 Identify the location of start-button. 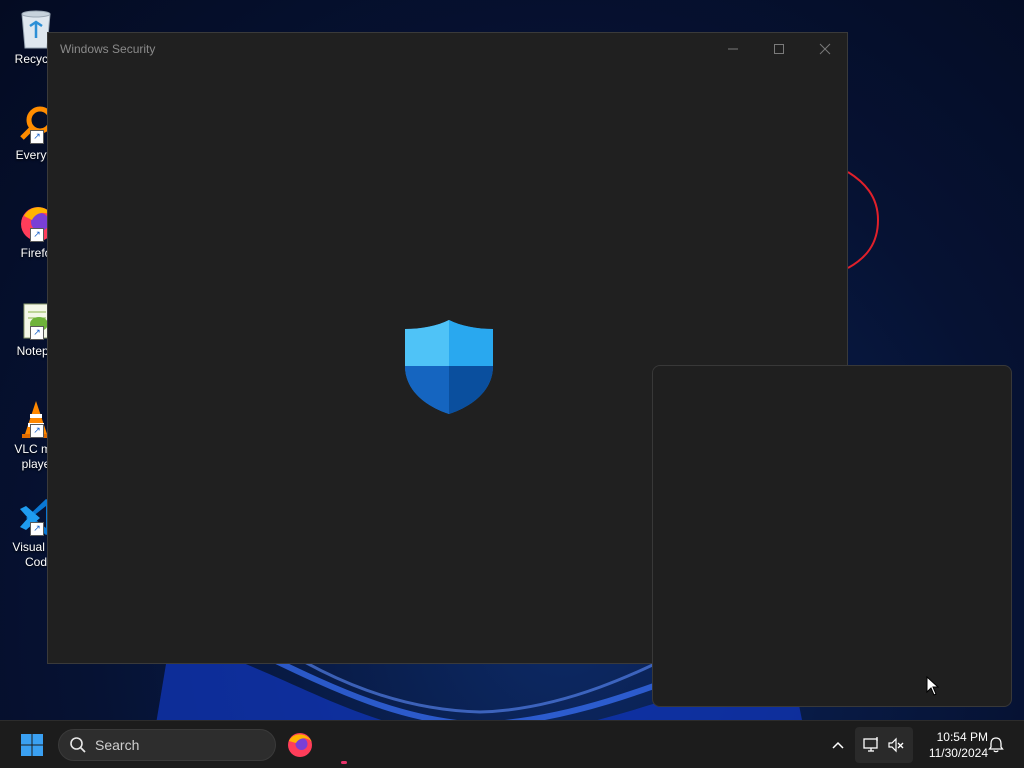
(32, 745).